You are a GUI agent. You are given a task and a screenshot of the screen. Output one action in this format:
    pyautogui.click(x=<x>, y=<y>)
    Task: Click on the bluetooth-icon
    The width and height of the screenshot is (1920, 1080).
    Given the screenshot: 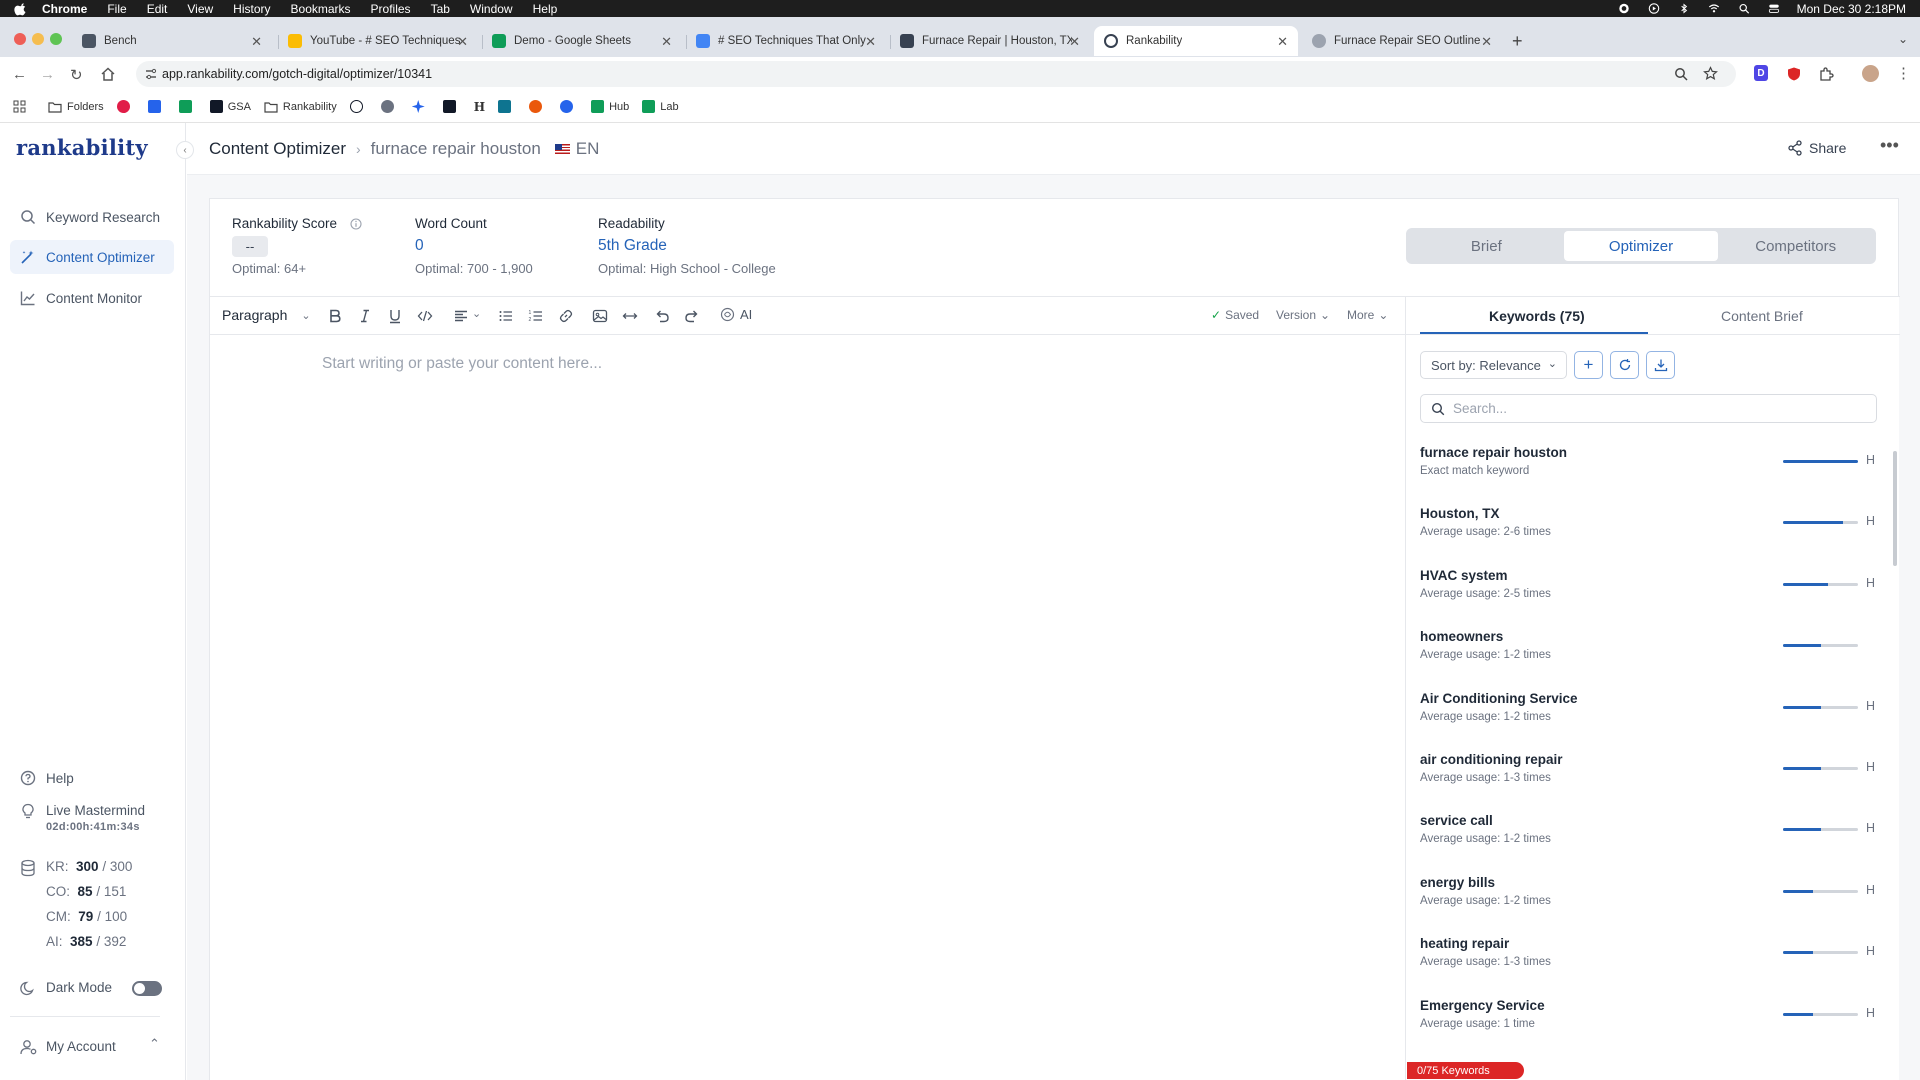 What is the action you would take?
    pyautogui.click(x=1684, y=8)
    